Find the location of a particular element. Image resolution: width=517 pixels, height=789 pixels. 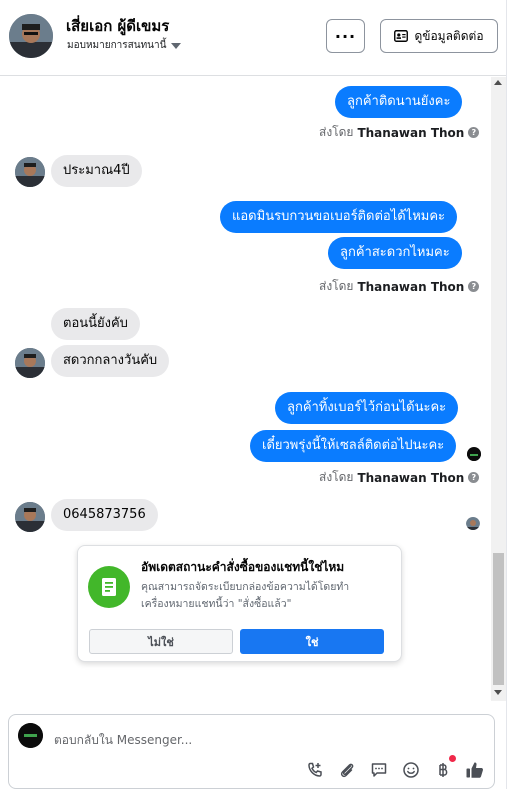

panel-edge is located at coordinates (511, 394).